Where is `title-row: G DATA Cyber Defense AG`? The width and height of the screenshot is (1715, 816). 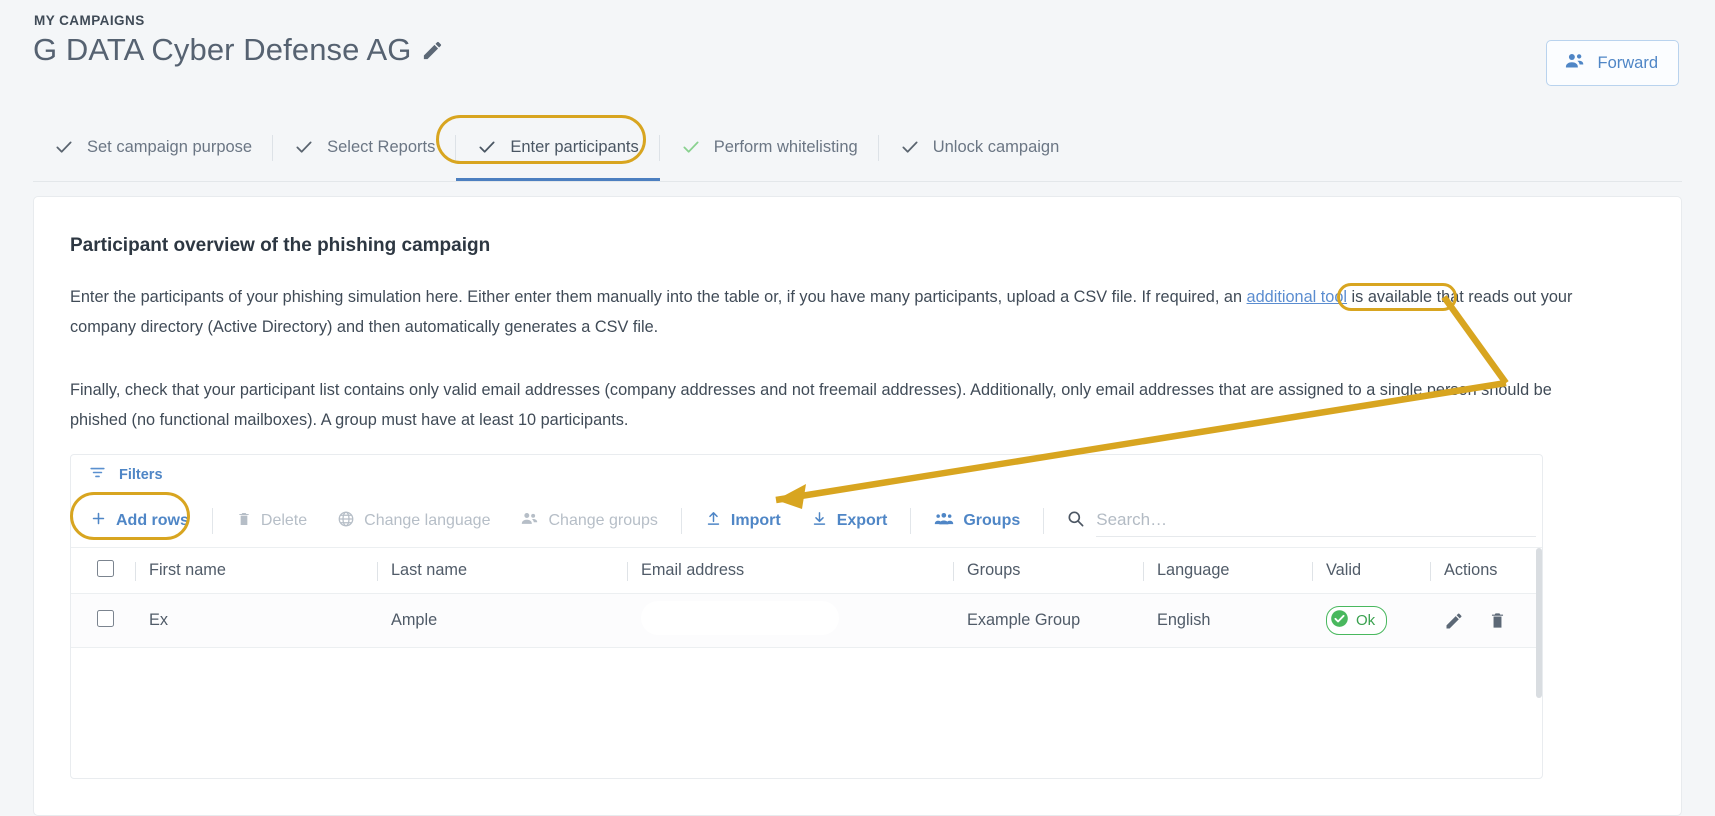 title-row: G DATA Cyber Defense AG is located at coordinates (238, 50).